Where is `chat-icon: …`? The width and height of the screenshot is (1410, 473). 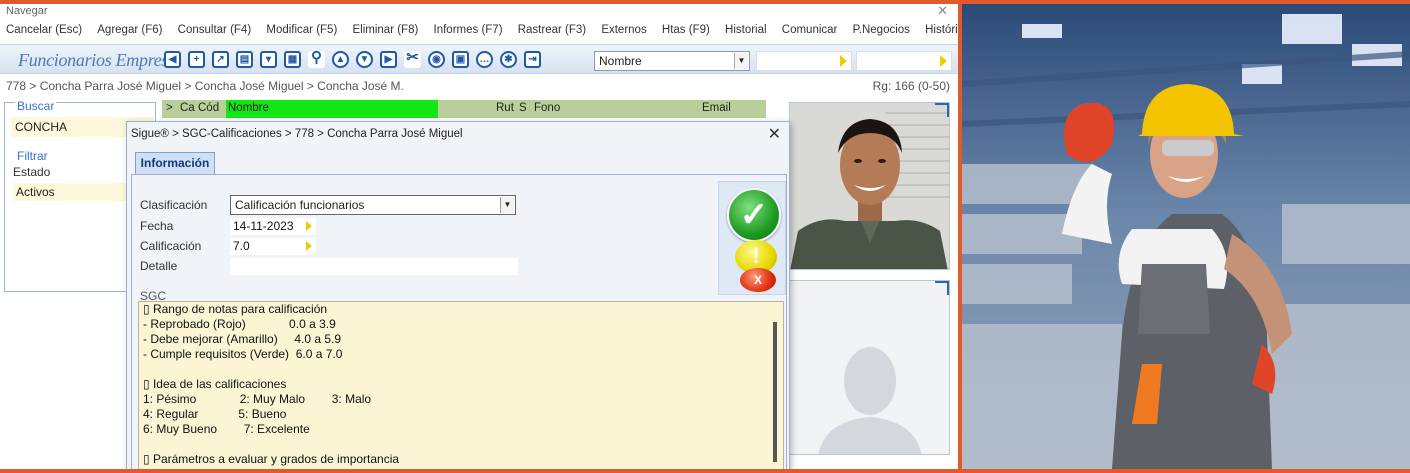
chat-icon: … is located at coordinates (484, 59).